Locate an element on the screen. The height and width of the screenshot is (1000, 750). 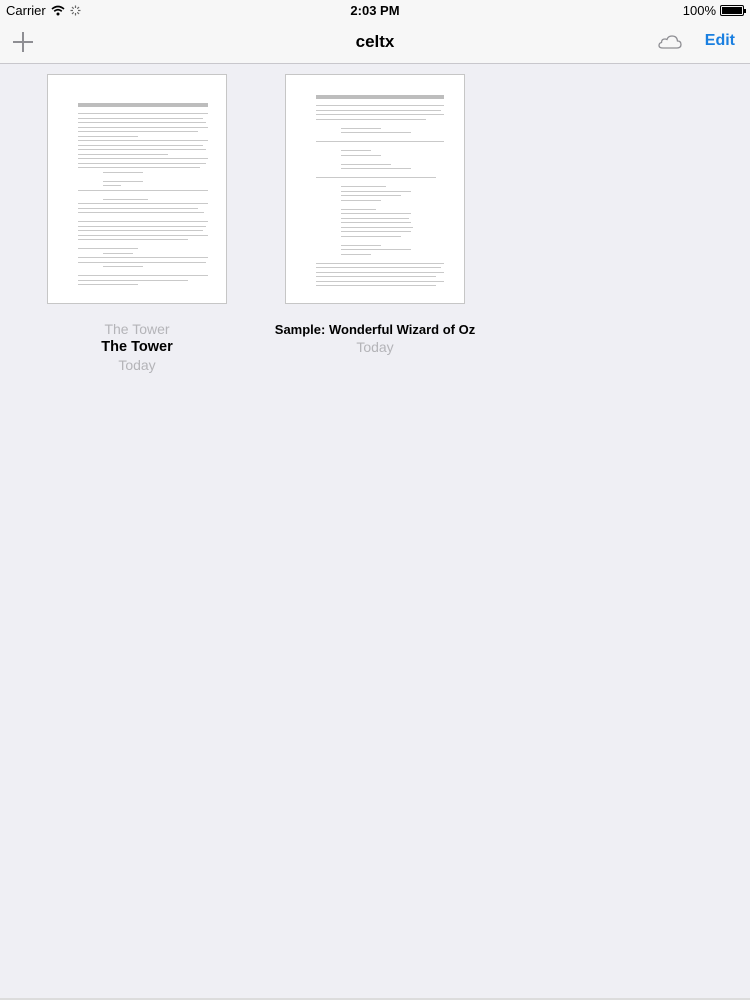
status-bar: Carrier 2:03 PM 100% is located at coordinates (375, 10).